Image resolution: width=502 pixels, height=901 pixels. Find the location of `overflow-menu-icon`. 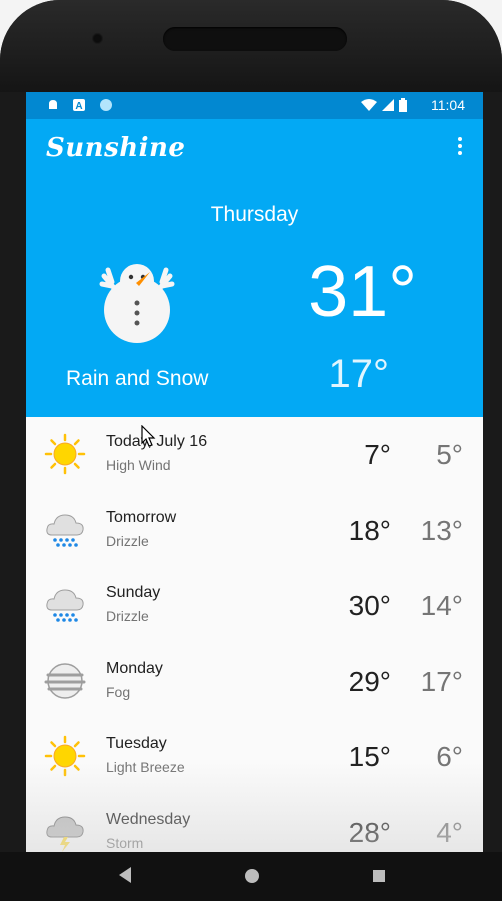

overflow-menu-icon is located at coordinates (460, 148).